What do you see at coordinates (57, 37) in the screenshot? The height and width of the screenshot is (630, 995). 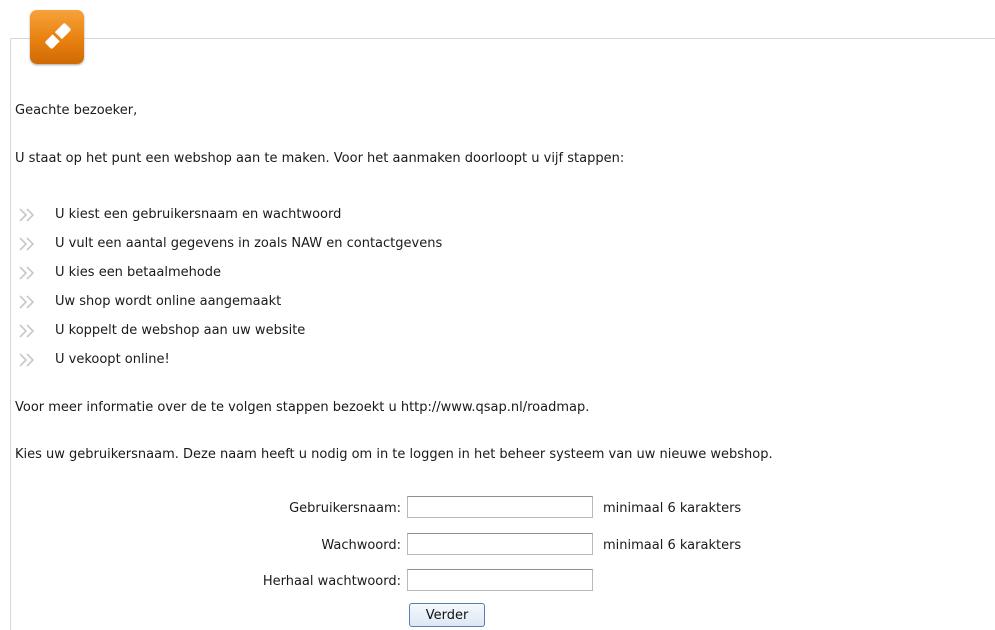 I see `pencil-logo-icon` at bounding box center [57, 37].